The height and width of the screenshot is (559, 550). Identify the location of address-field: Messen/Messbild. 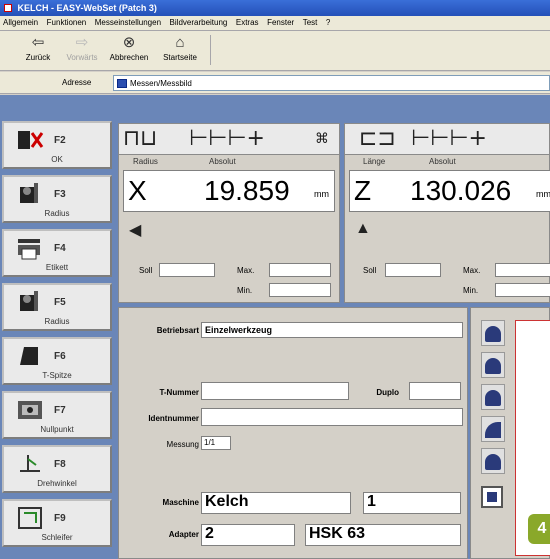
(331, 83).